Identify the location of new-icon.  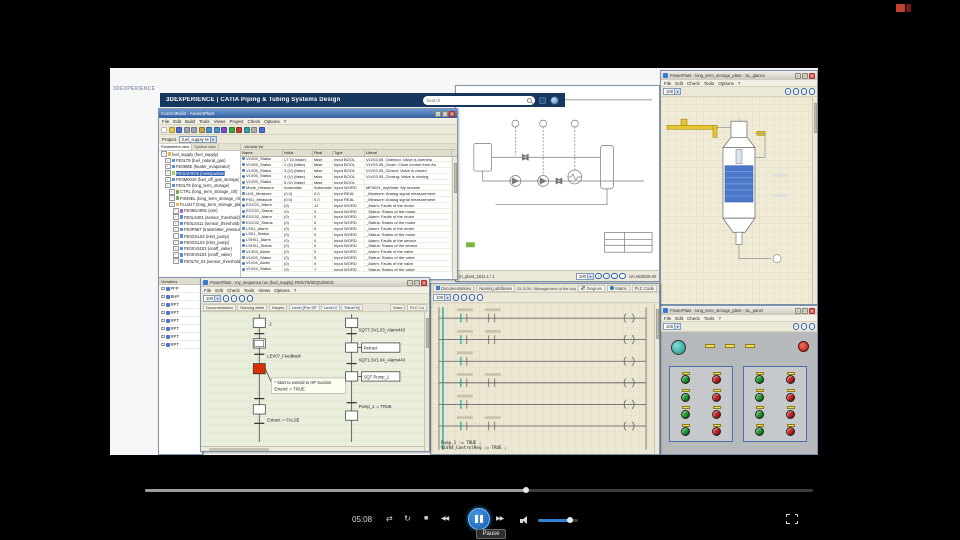
(164, 129).